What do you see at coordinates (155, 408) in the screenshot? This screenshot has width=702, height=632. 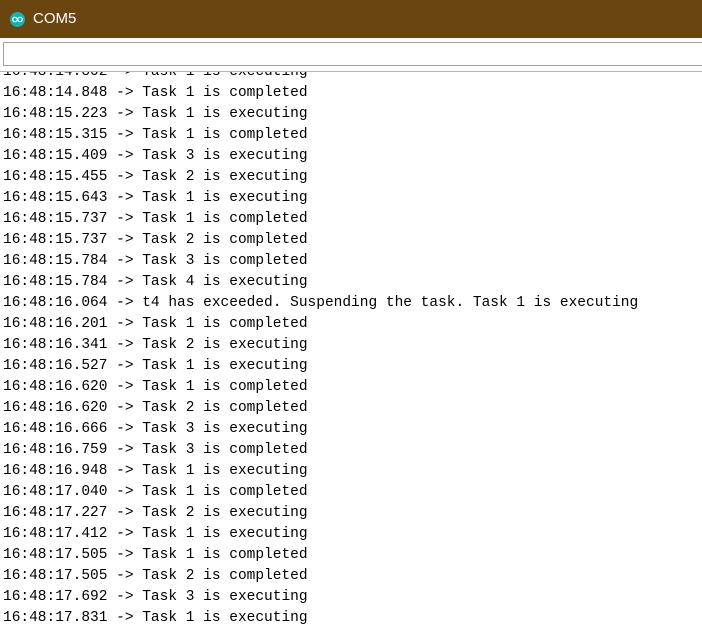 I see `serial-line: 16:48:16.620 -> Task 2 is completed` at bounding box center [155, 408].